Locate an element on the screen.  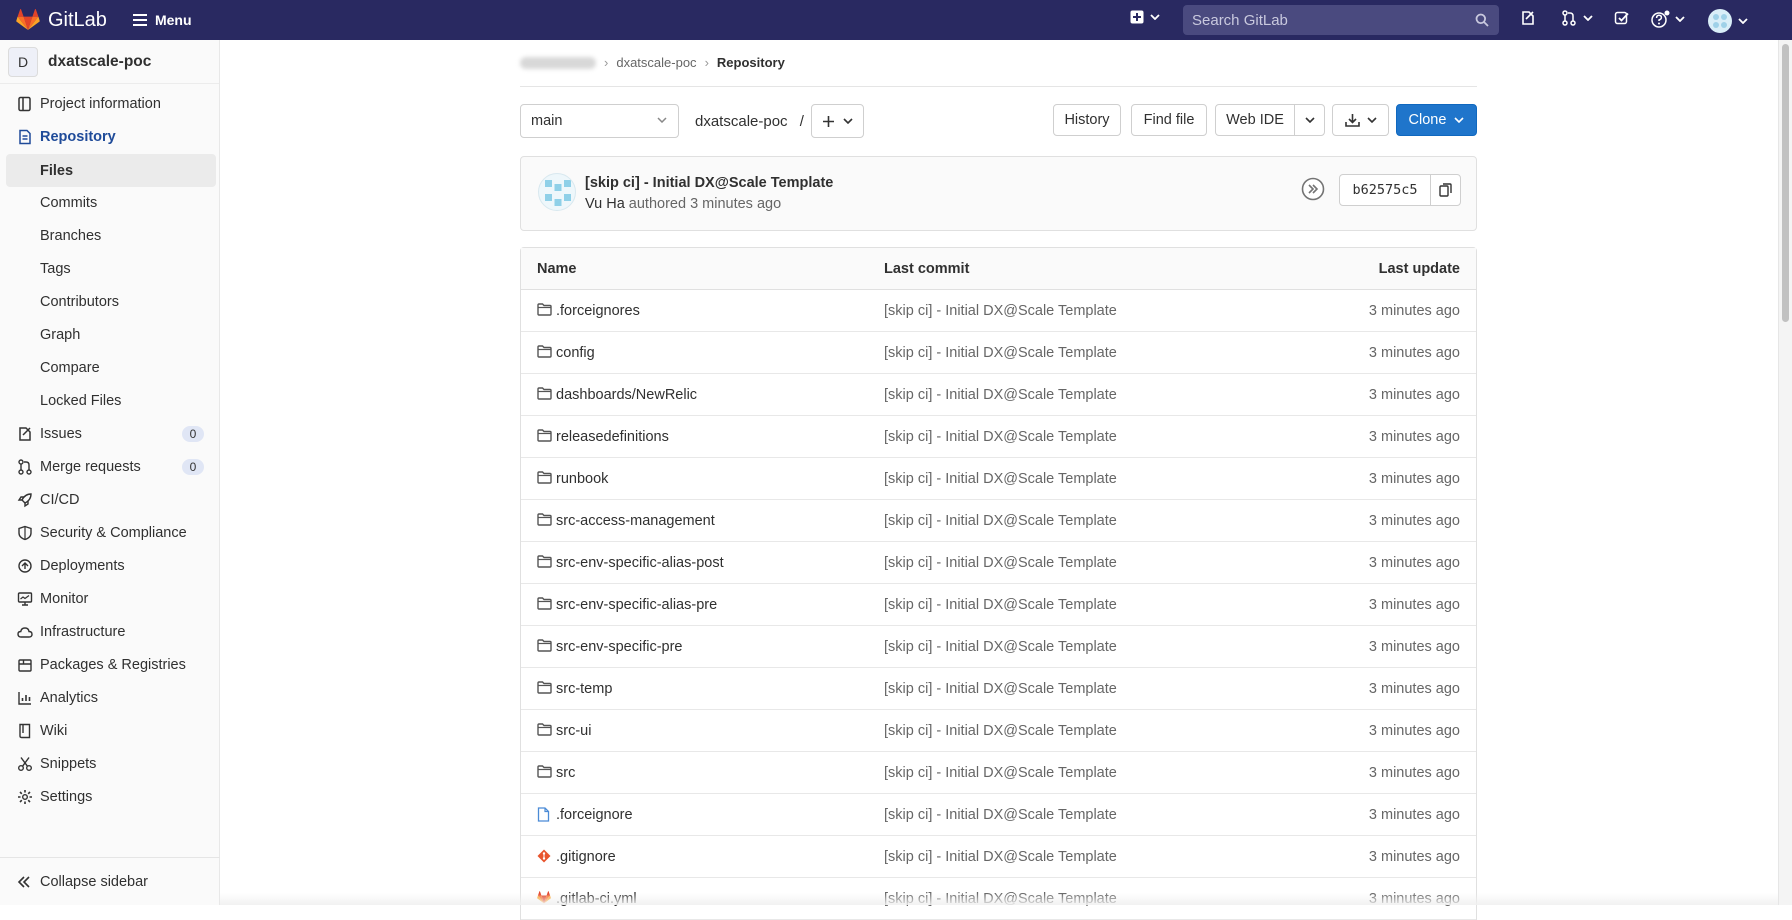
file-name-link: src-env-specific-alias-pre is located at coordinates (636, 605).